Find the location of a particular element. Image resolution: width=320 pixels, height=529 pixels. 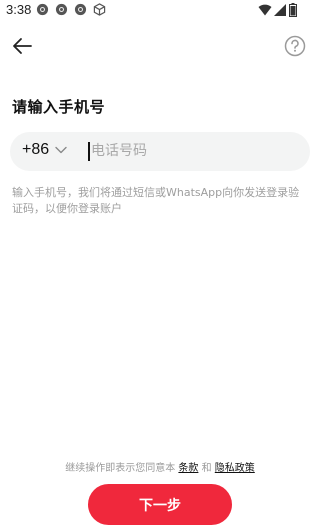

back-button is located at coordinates (23, 46).